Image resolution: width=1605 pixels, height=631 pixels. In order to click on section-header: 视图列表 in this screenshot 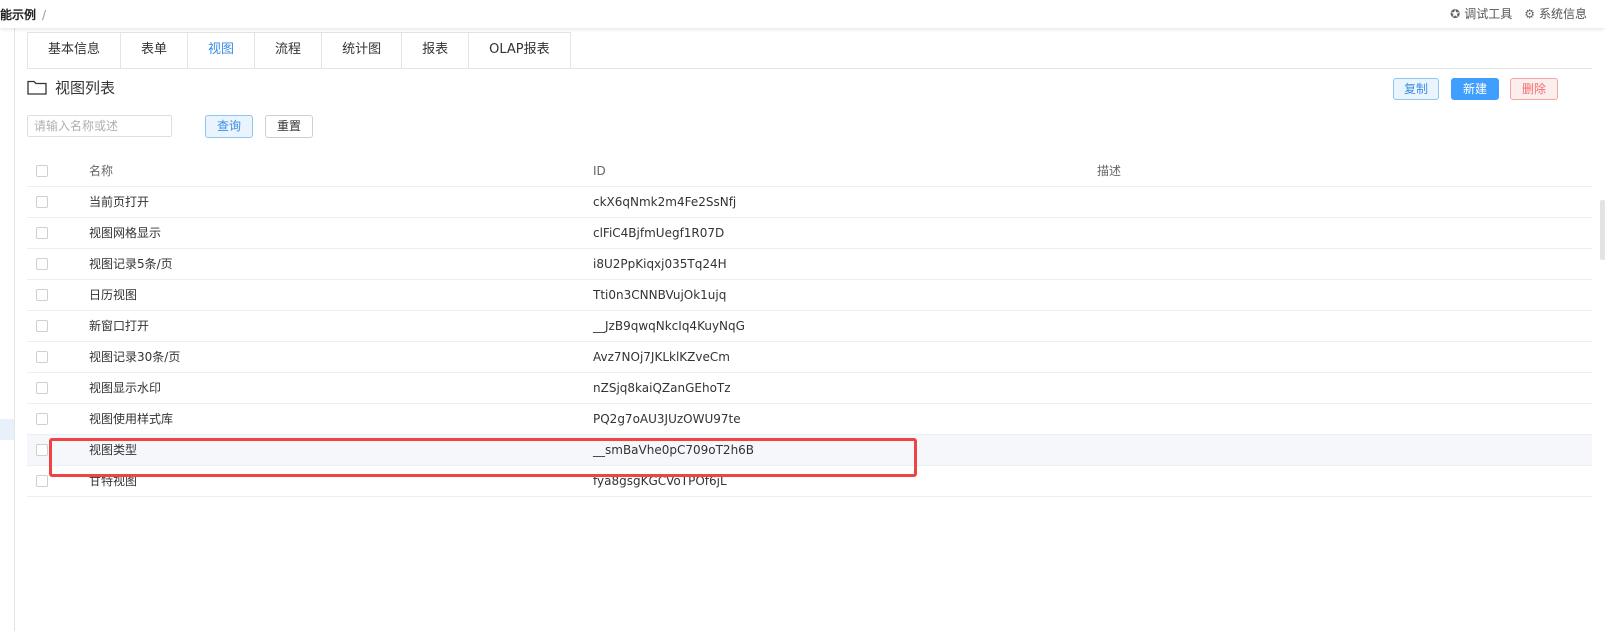, I will do `click(71, 87)`.